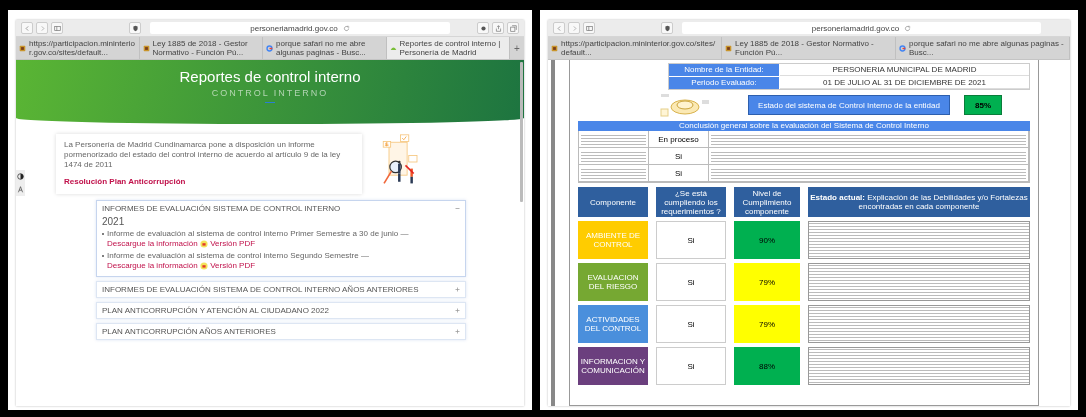  Describe the element at coordinates (983, 105) in the screenshot. I see `status-value: 85%` at that location.